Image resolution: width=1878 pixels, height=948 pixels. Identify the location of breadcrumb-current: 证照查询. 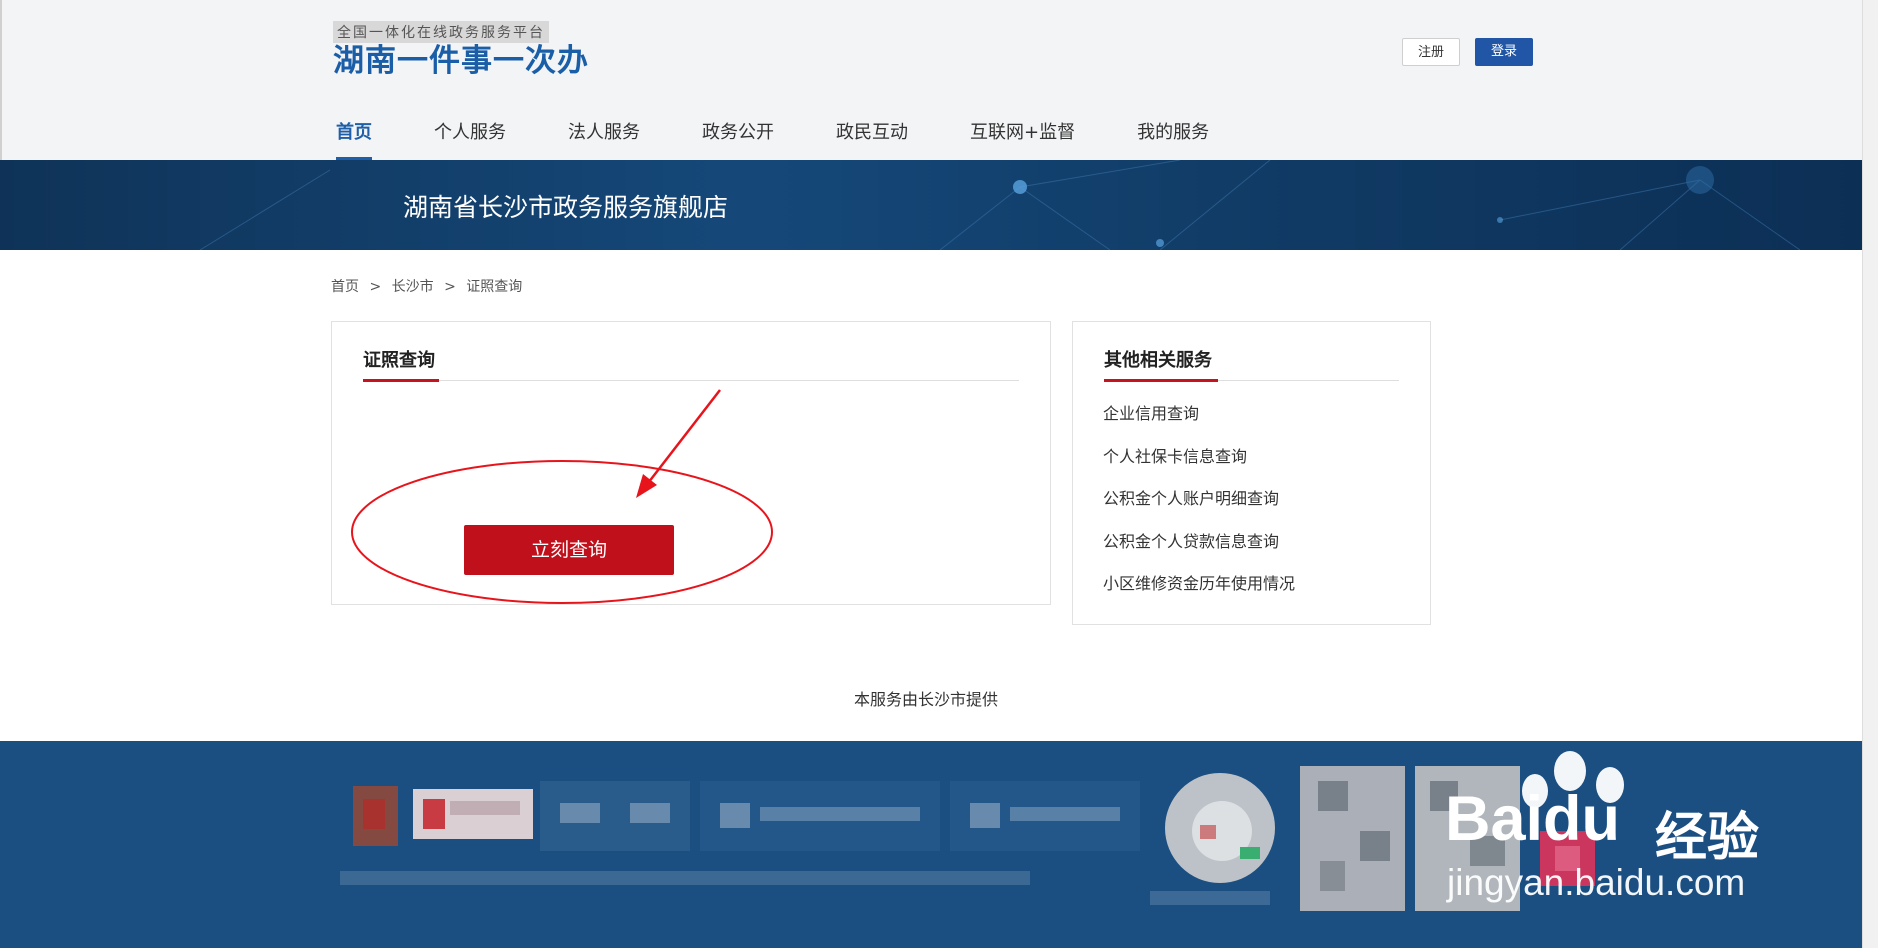
(494, 287).